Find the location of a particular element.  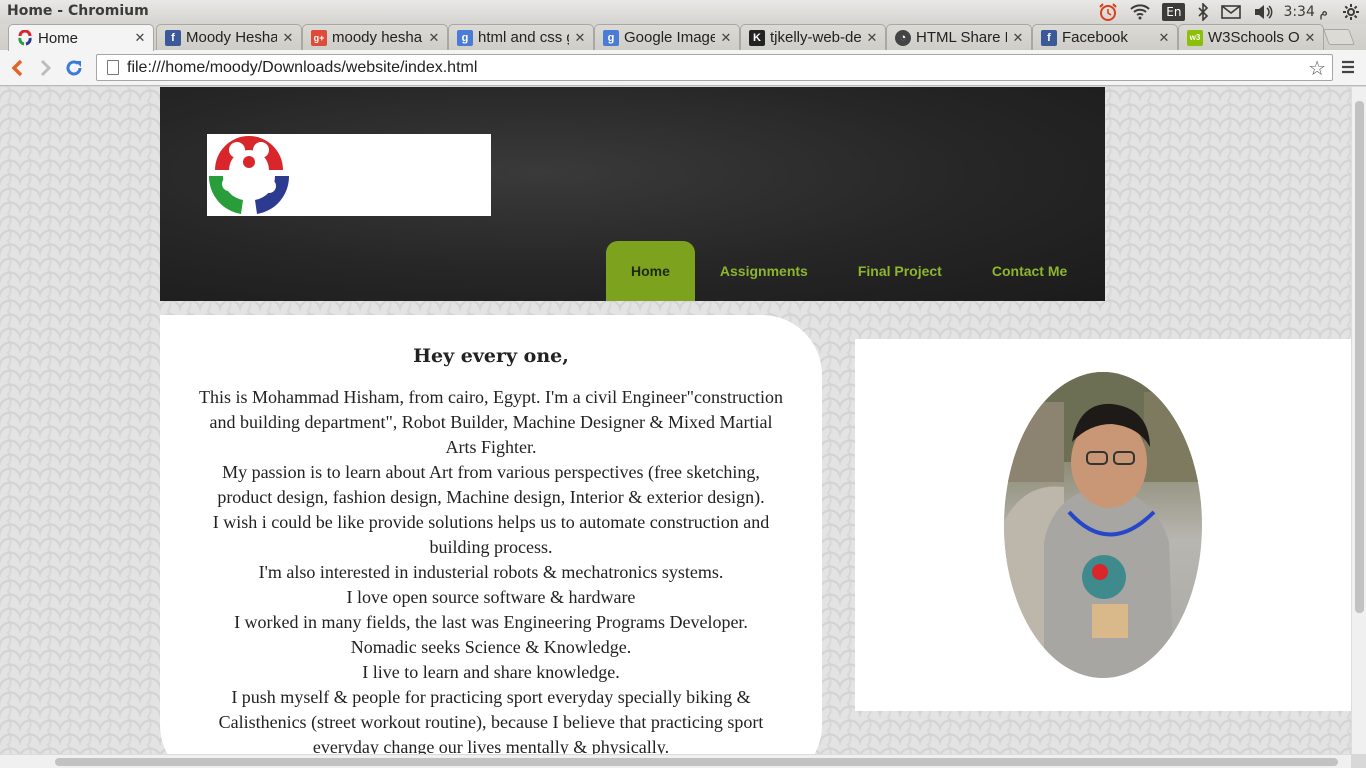

greeting-heading: Hey every one, is located at coordinates (491, 356).